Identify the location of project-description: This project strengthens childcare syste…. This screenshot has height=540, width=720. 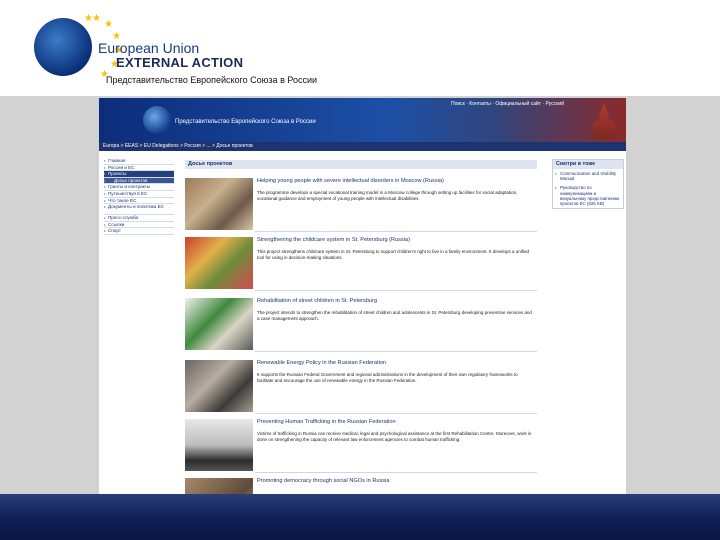
(393, 254).